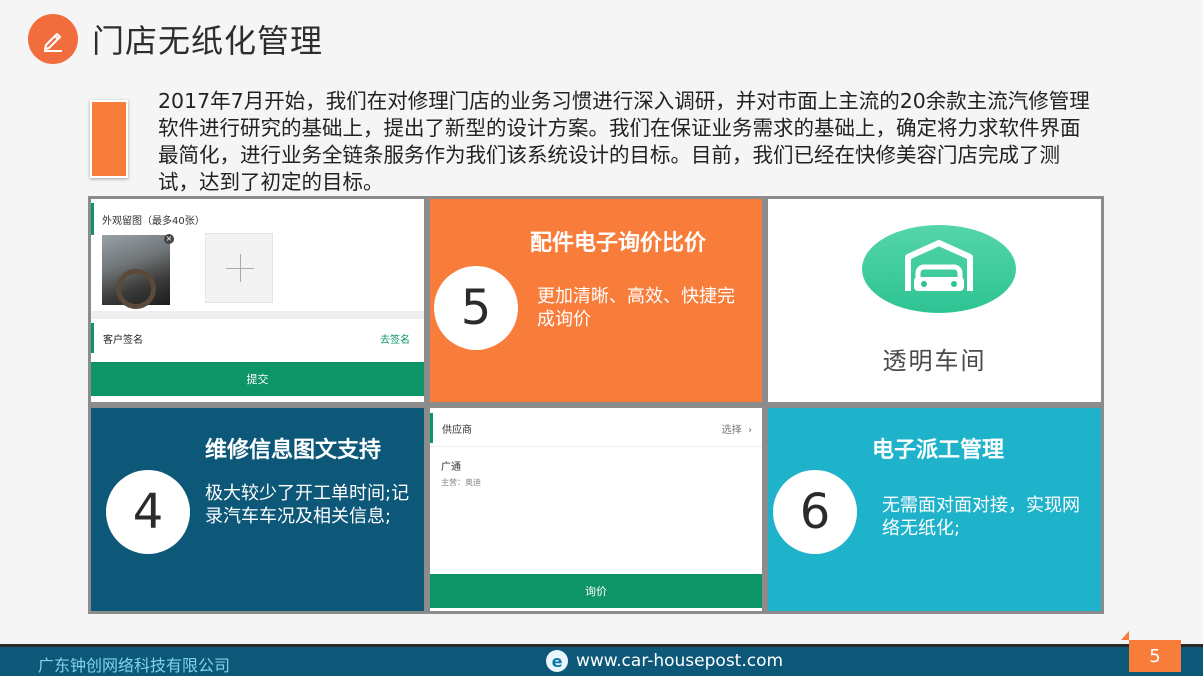 The image size is (1203, 676). Describe the element at coordinates (596, 428) in the screenshot. I see `supplier-row: 供应商 选择 ›` at that location.